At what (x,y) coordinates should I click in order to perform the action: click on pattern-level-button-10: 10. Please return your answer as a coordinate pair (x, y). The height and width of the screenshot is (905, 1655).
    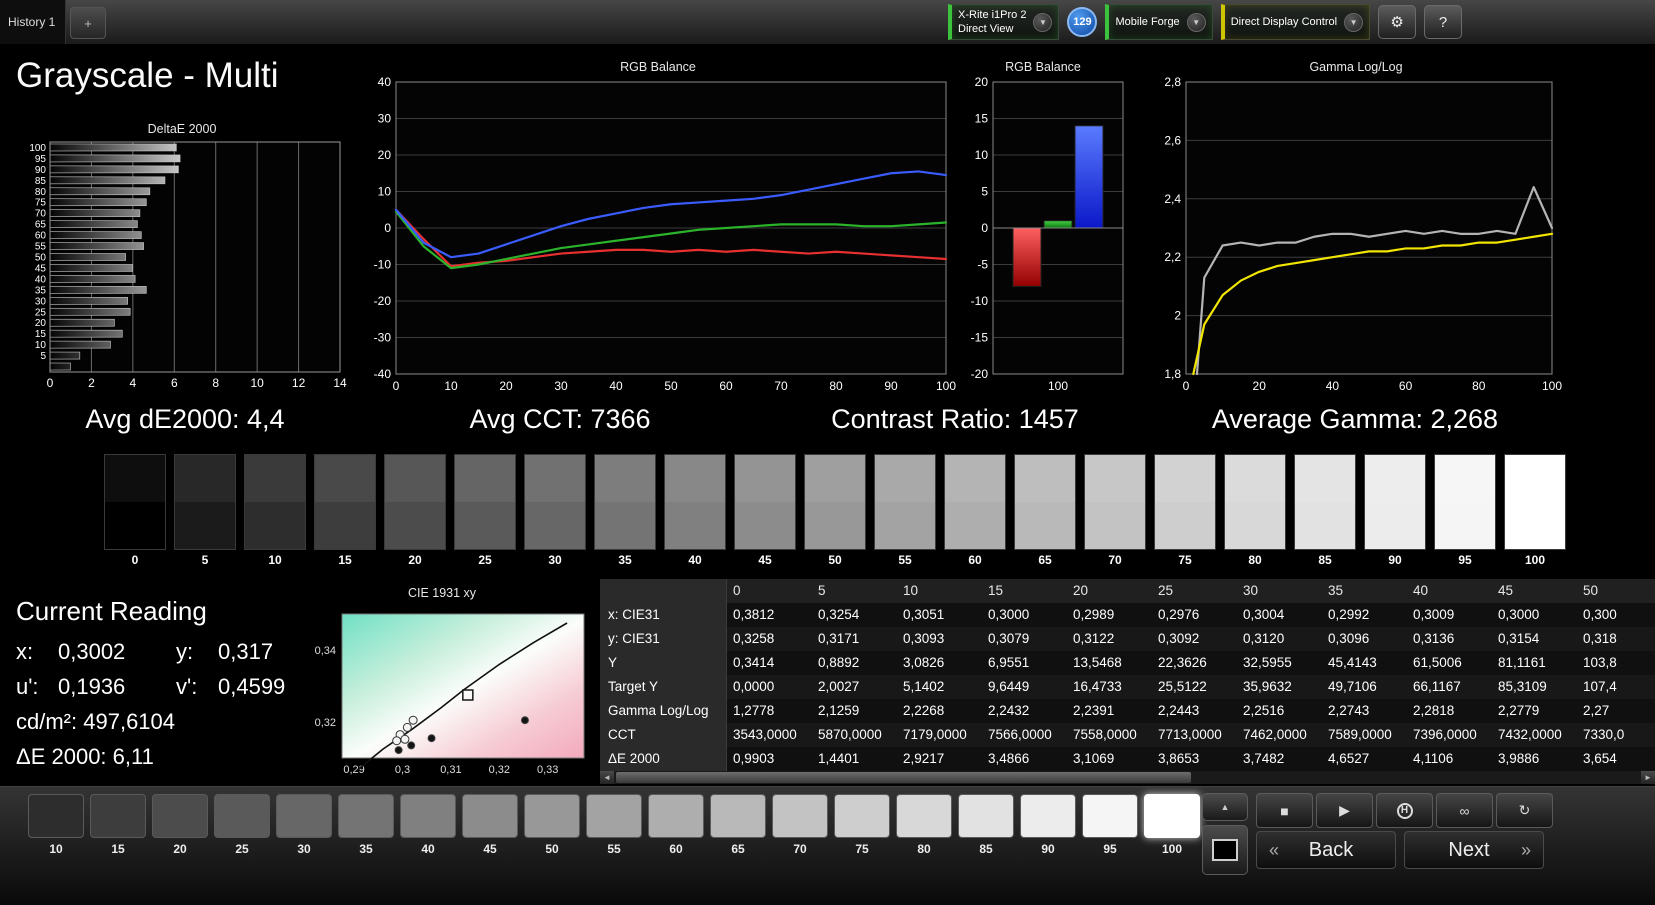
    Looking at the image, I should click on (56, 825).